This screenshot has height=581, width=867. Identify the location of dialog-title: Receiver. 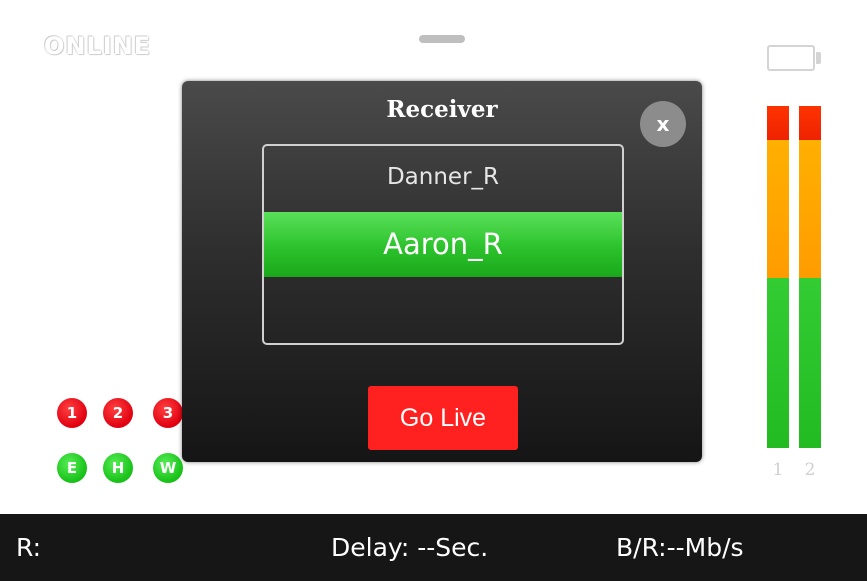
(442, 109).